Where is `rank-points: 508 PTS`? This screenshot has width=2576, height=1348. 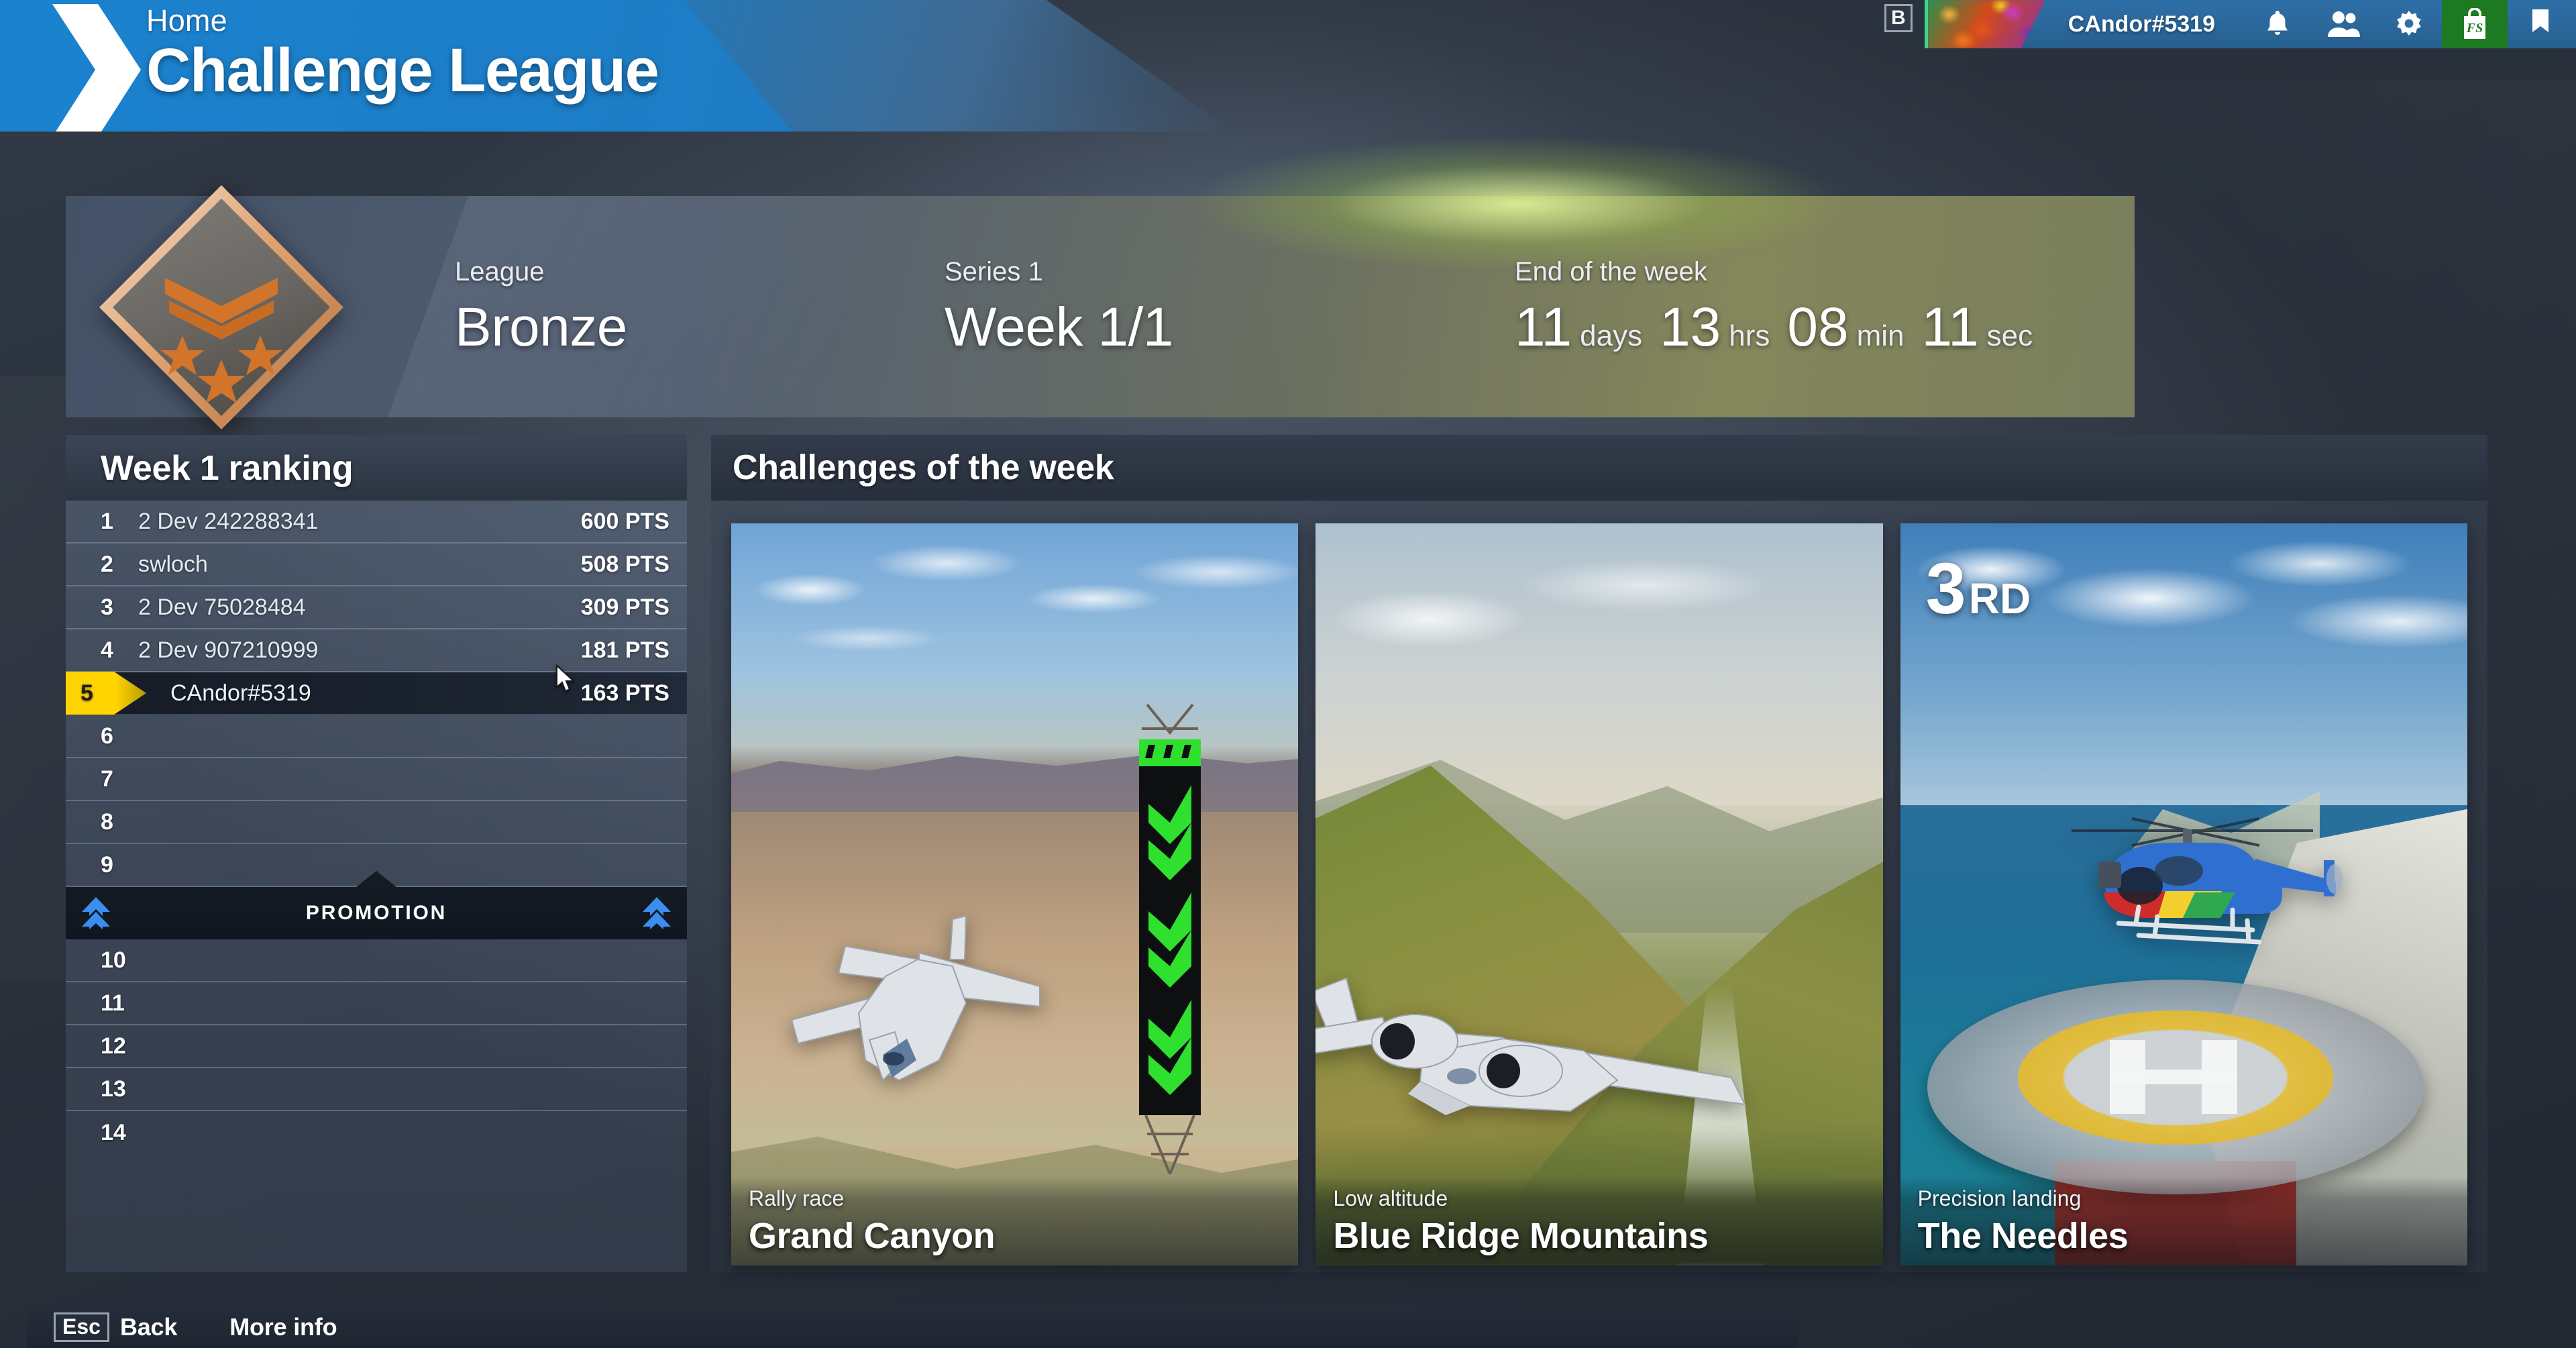 rank-points: 508 PTS is located at coordinates (624, 564).